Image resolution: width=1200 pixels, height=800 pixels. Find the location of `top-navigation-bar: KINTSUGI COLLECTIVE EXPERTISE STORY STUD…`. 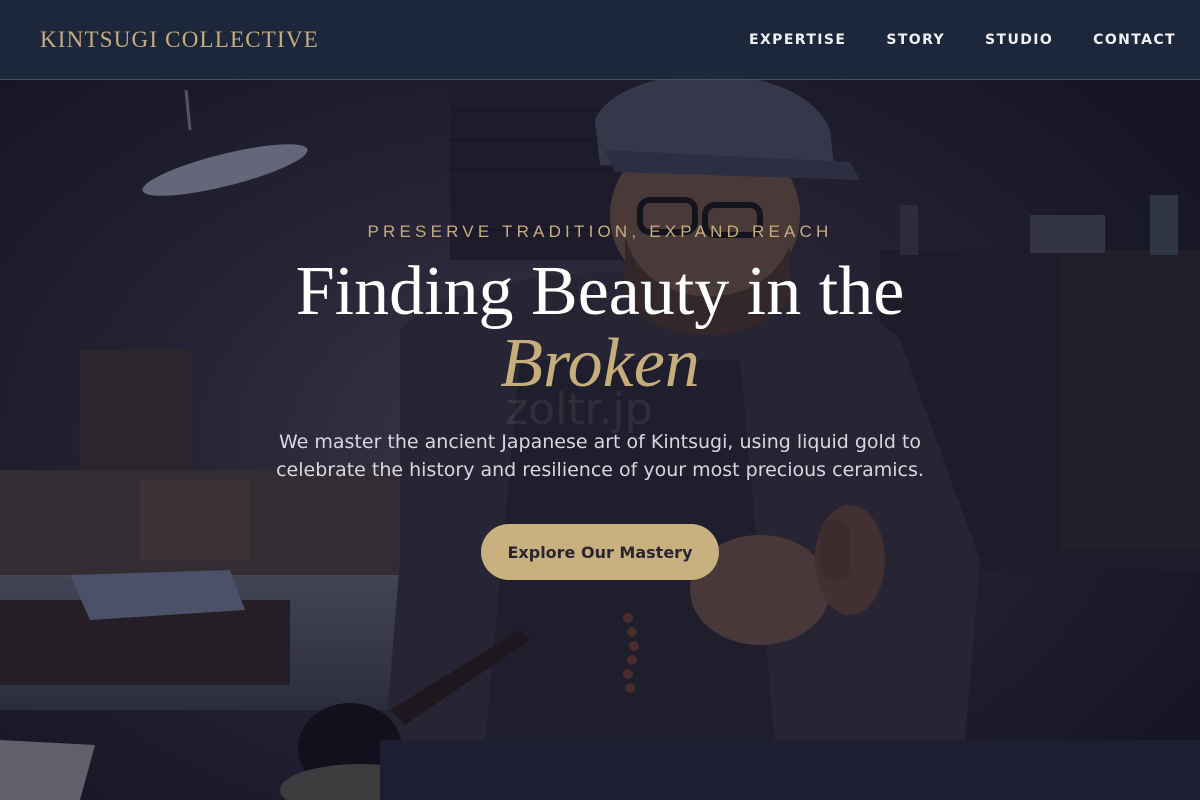

top-navigation-bar: KINTSUGI COLLECTIVE EXPERTISE STORY STUD… is located at coordinates (600, 40).